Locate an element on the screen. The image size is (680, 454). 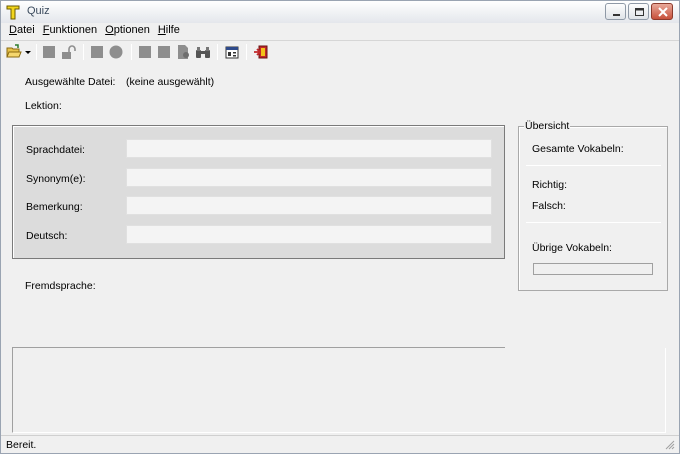
open-folder-icon is located at coordinates (14, 52).